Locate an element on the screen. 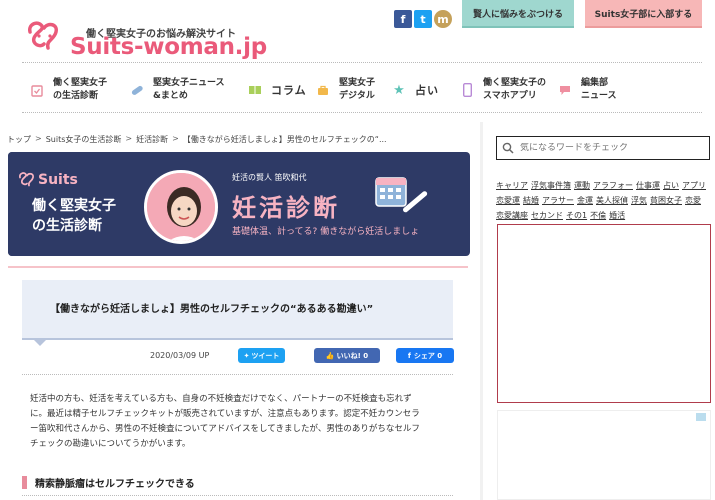  breadcrumb-life-diagnosis: Suits女子の生活診断 is located at coordinates (84, 139).